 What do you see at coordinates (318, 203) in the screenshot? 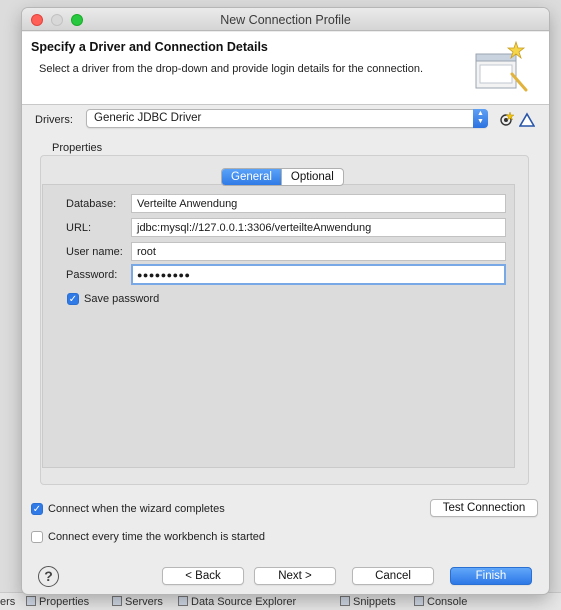
I see `database-field: Verteilte Anwendung` at bounding box center [318, 203].